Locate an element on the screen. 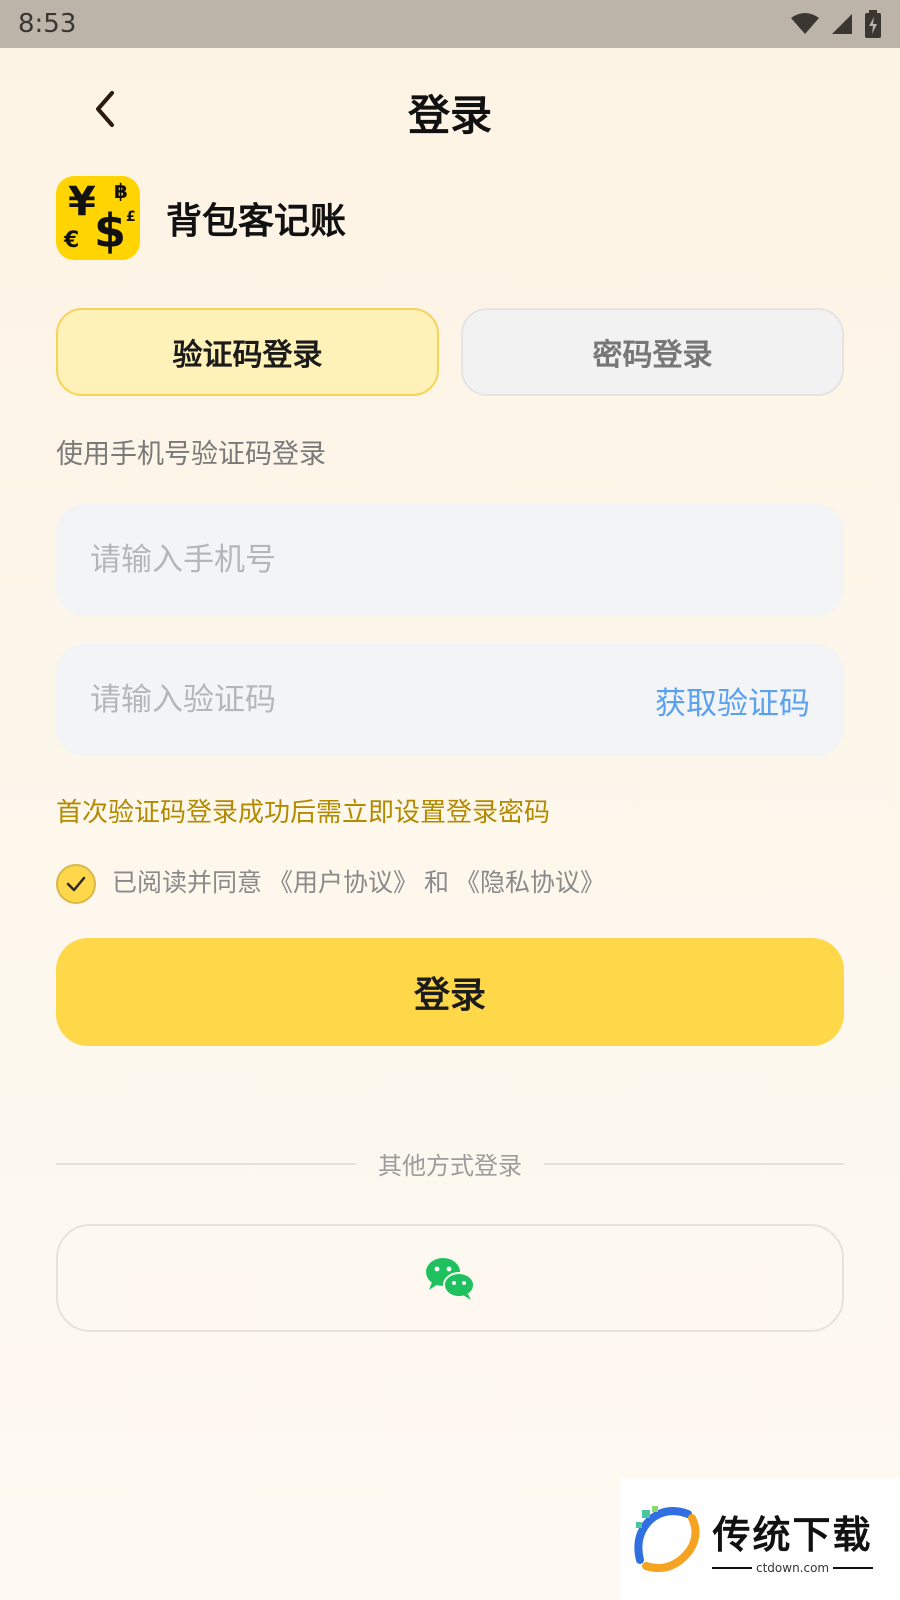  status-bar: 8:53 is located at coordinates (450, 24).